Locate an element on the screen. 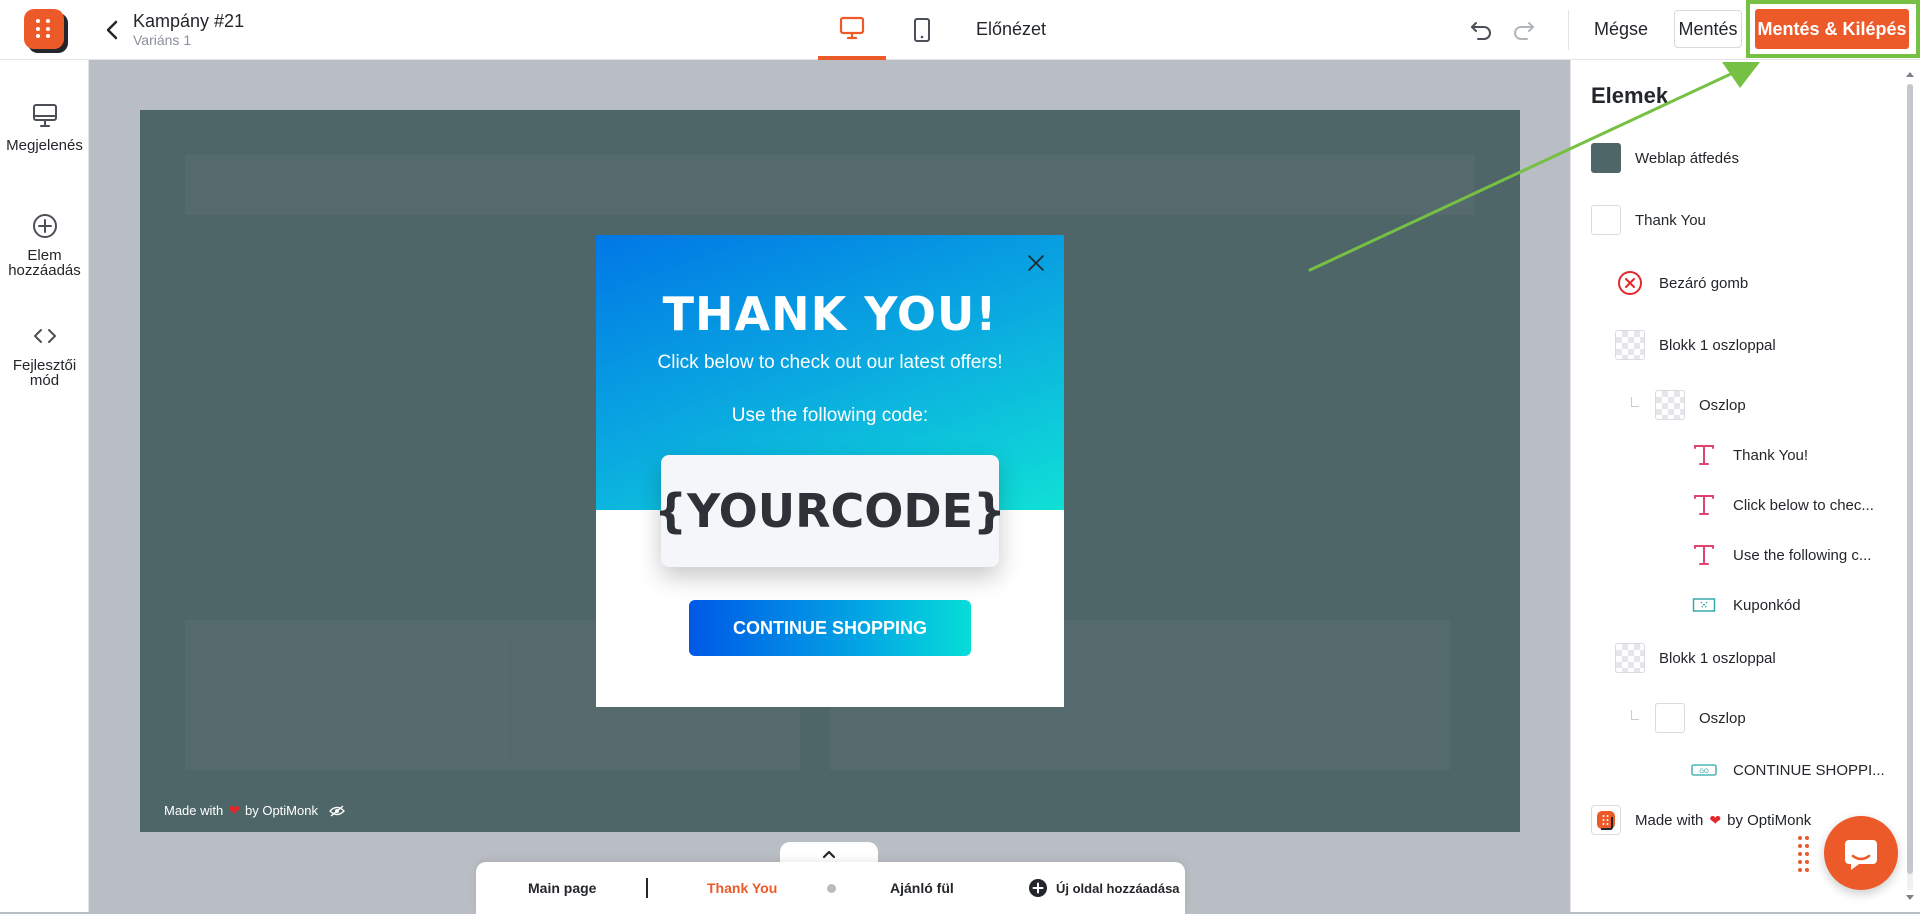  tab-main-page: Main page is located at coordinates (562, 888).